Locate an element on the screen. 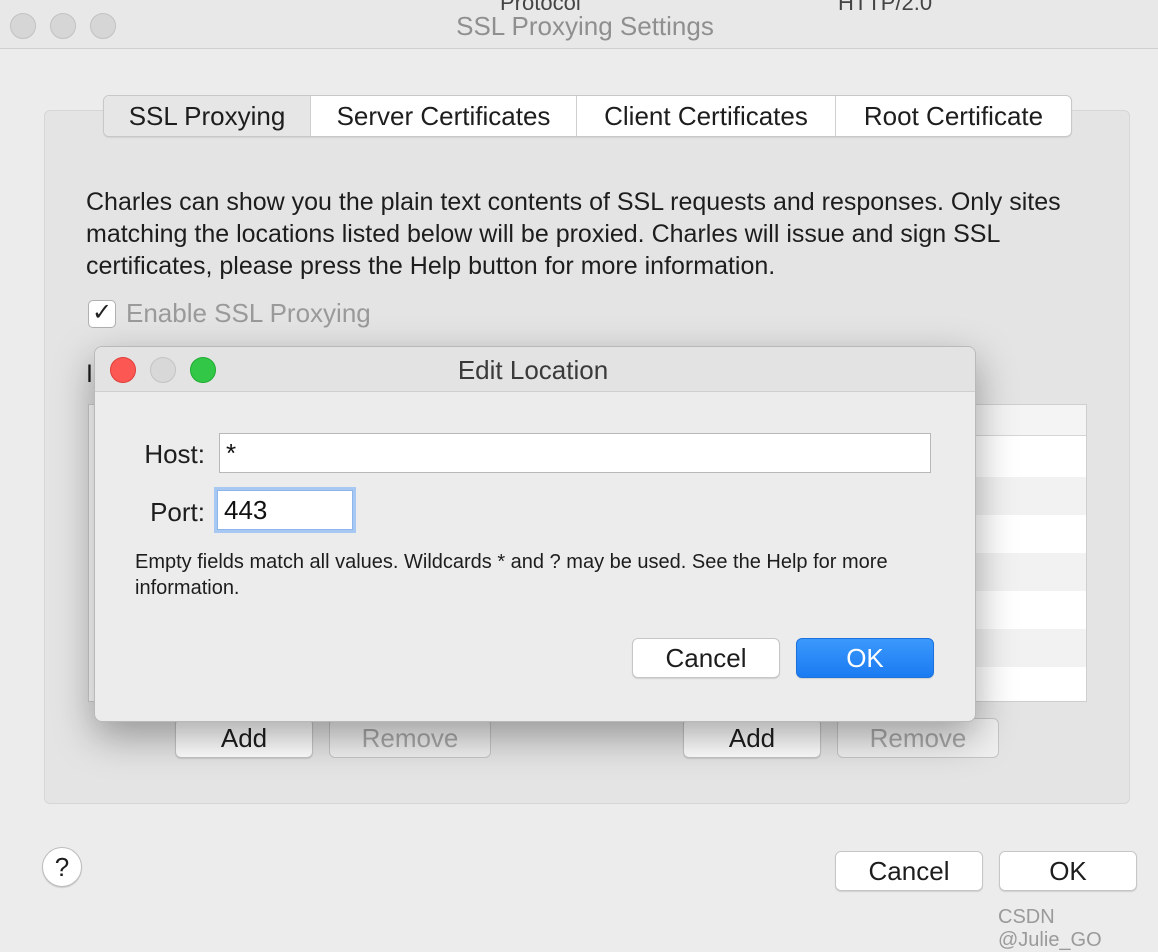 The width and height of the screenshot is (1158, 952). tab-ssl-proxying: SSL Proxying is located at coordinates (207, 116).